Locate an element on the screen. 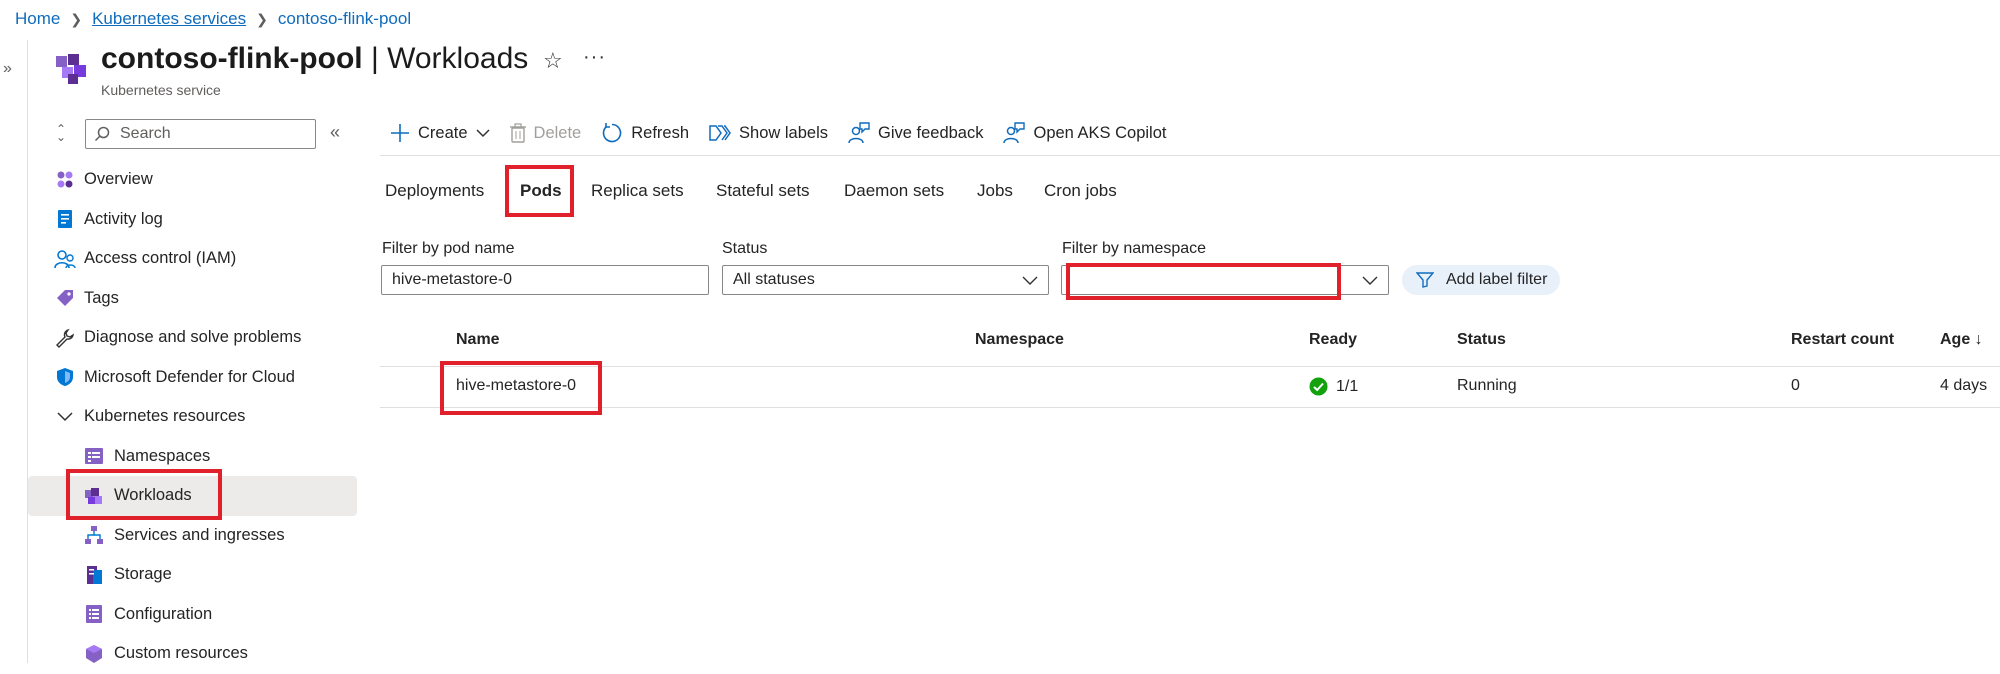 This screenshot has width=2000, height=674. tab-deployments: Deployments is located at coordinates (434, 191).